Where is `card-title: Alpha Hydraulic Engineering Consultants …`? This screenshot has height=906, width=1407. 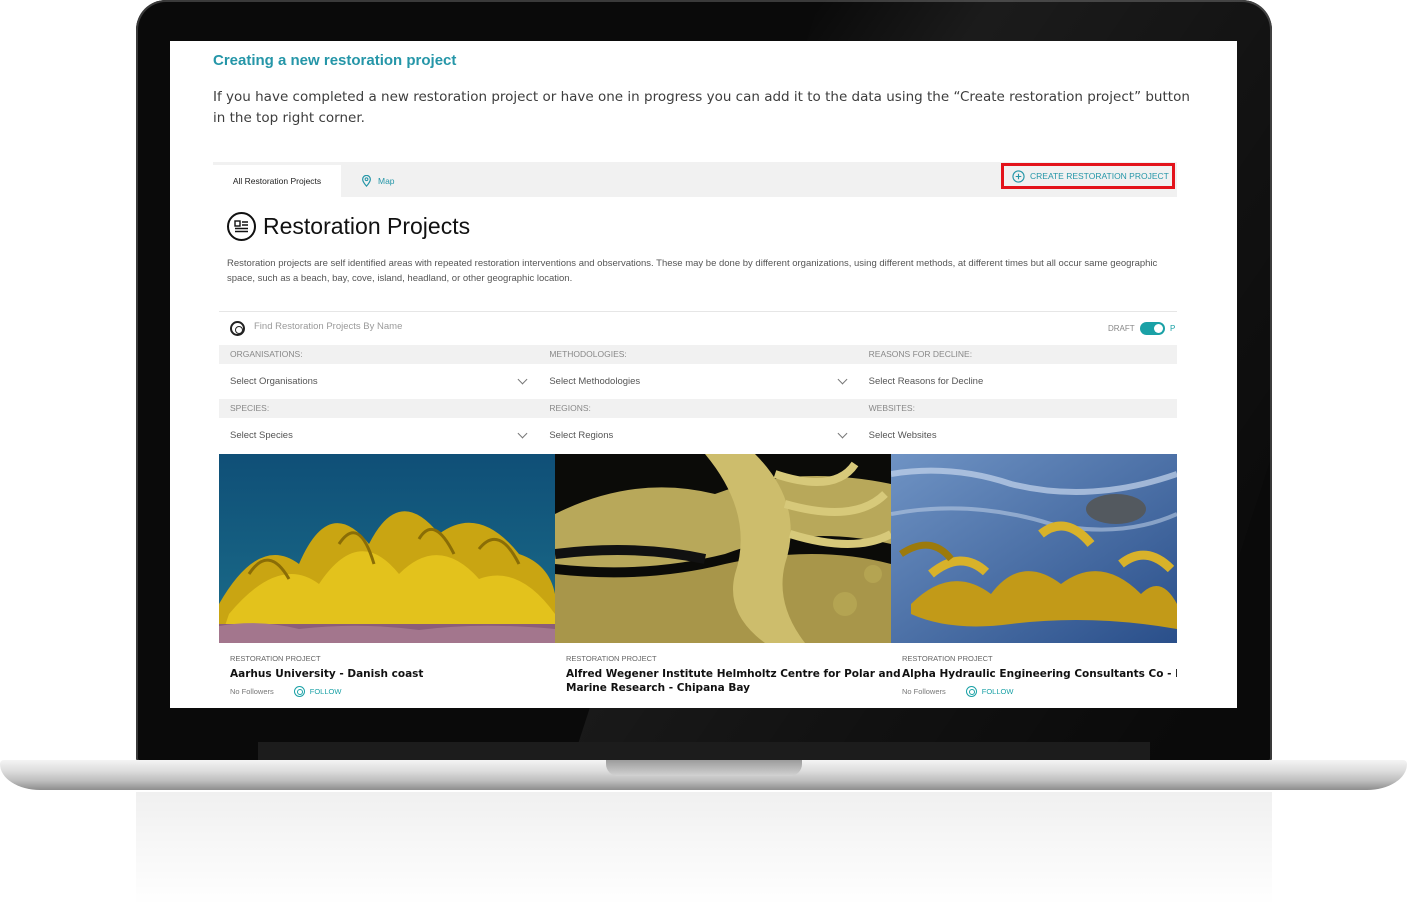 card-title: Alpha Hydraulic Engineering Consultants … is located at coordinates (1039, 674).